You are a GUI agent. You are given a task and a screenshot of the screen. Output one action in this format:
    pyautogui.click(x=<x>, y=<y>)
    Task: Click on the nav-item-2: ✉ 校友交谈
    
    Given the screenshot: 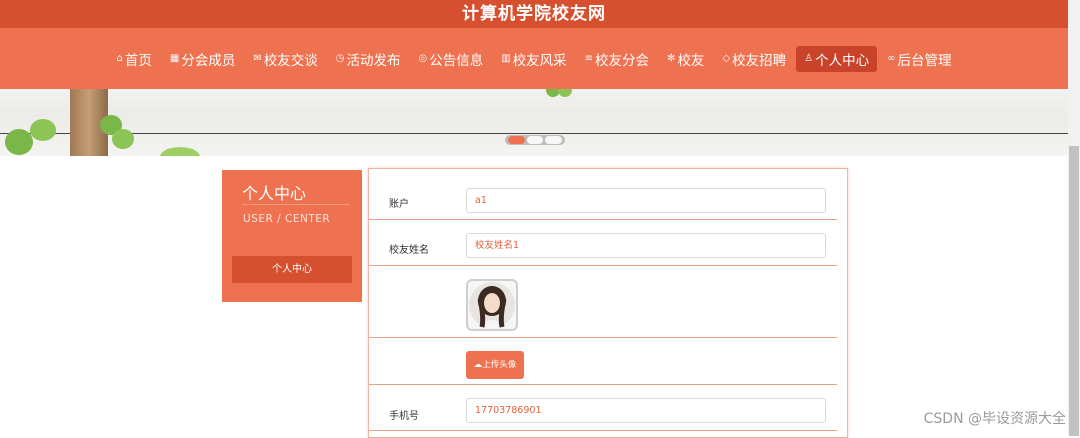 What is the action you would take?
    pyautogui.click(x=285, y=59)
    